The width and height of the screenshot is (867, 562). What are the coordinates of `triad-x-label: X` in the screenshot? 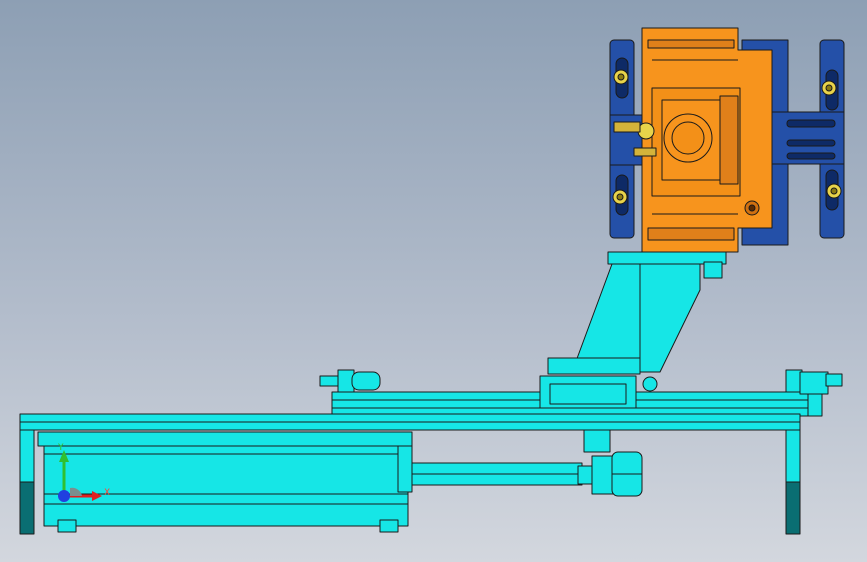 It's located at (107, 493).